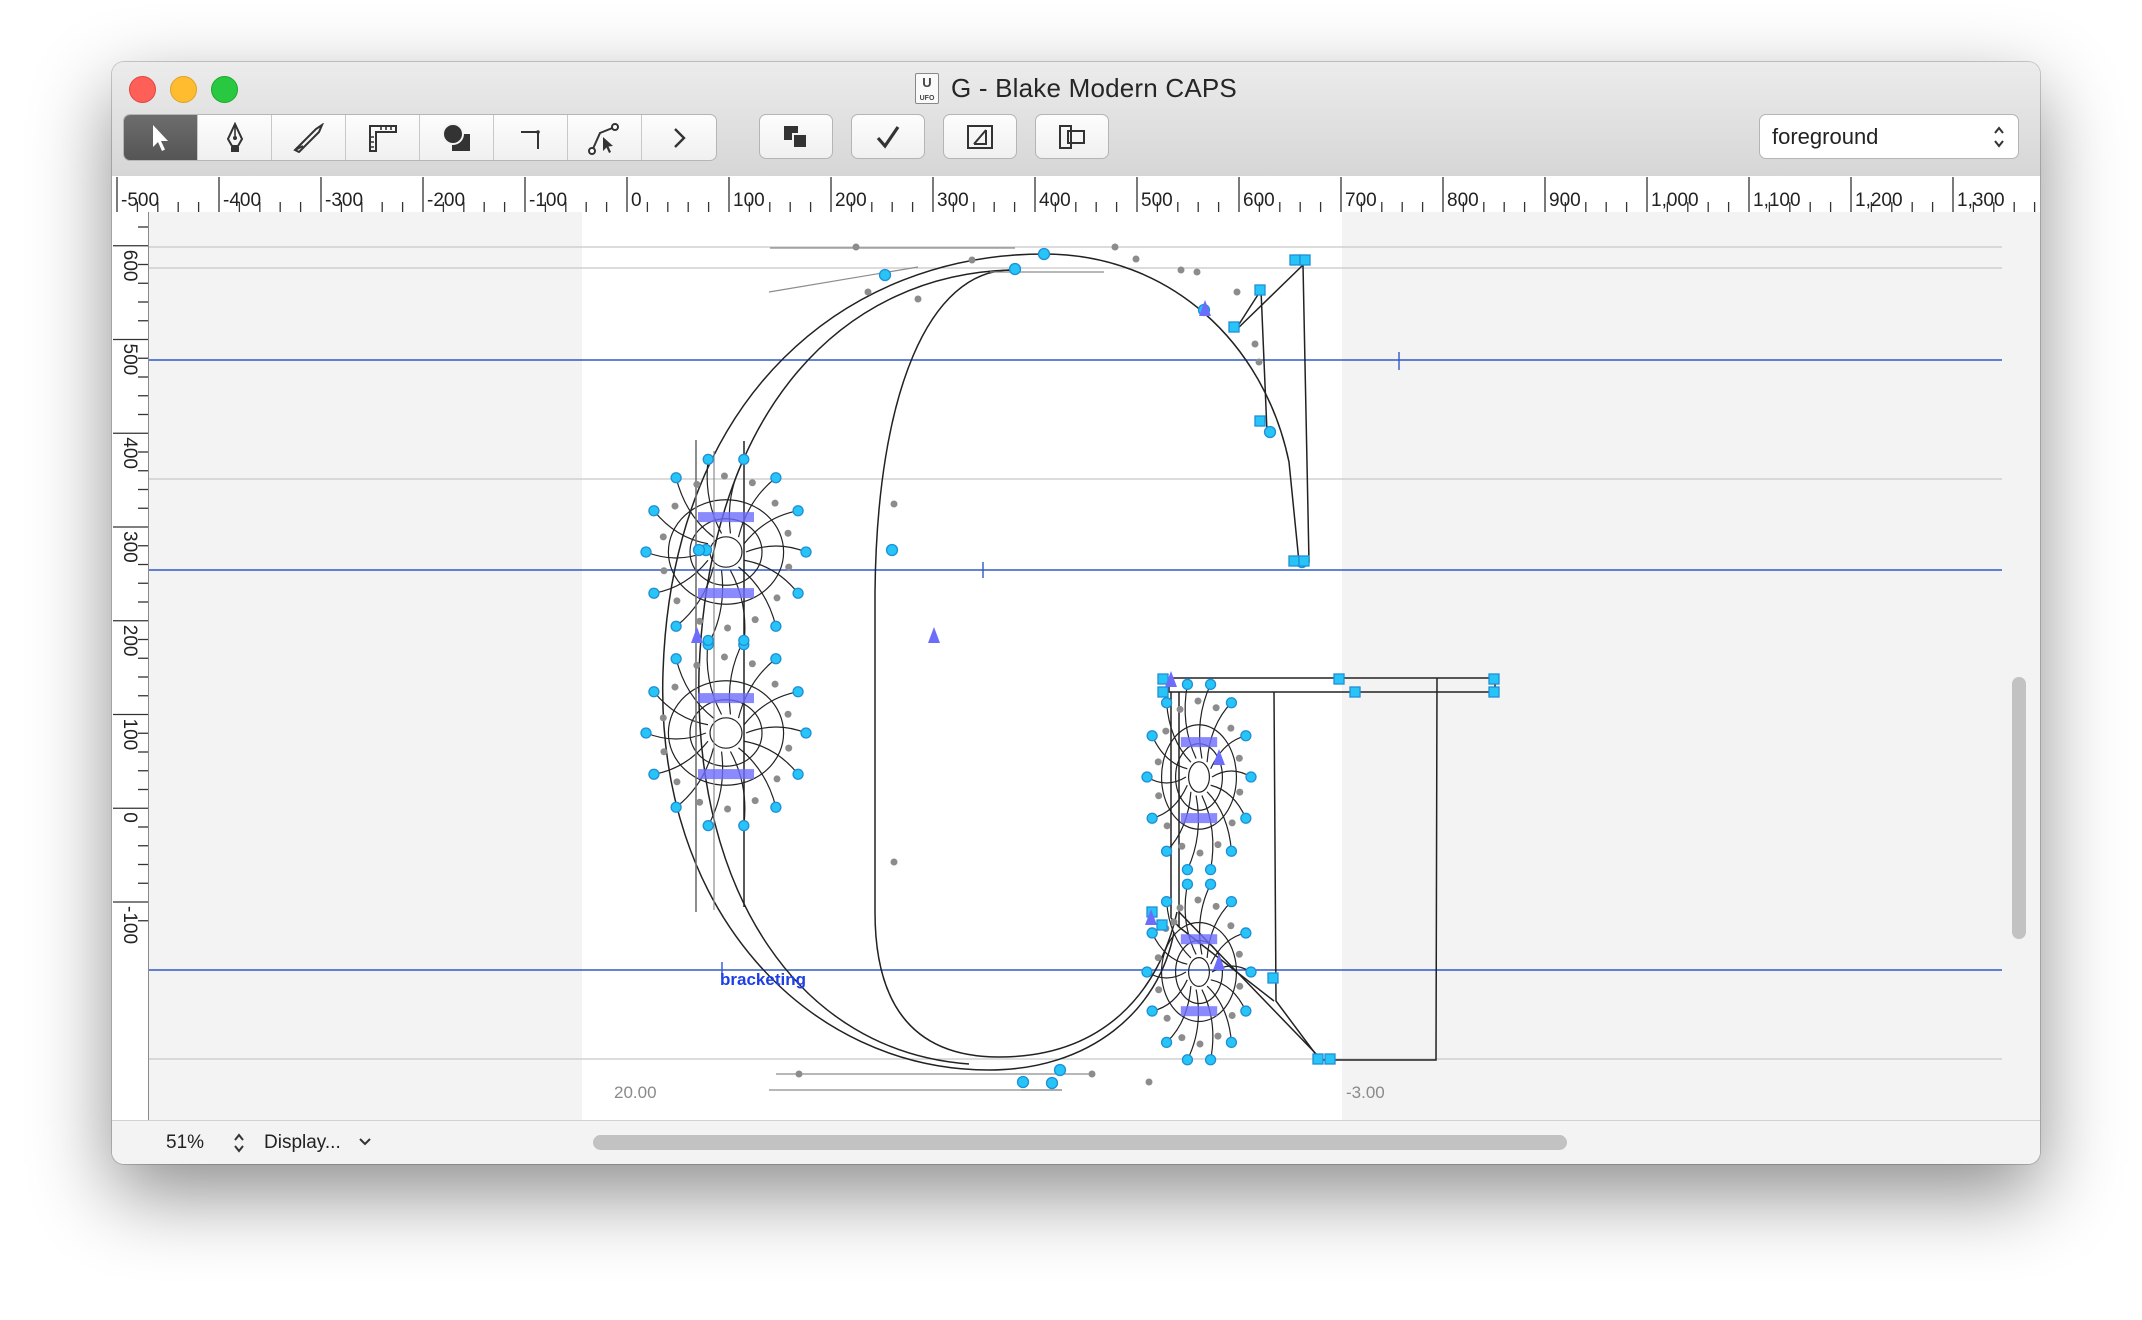  I want to click on vertical-ruler: 600 500 400 300 200 100 0 -100, so click(130, 666).